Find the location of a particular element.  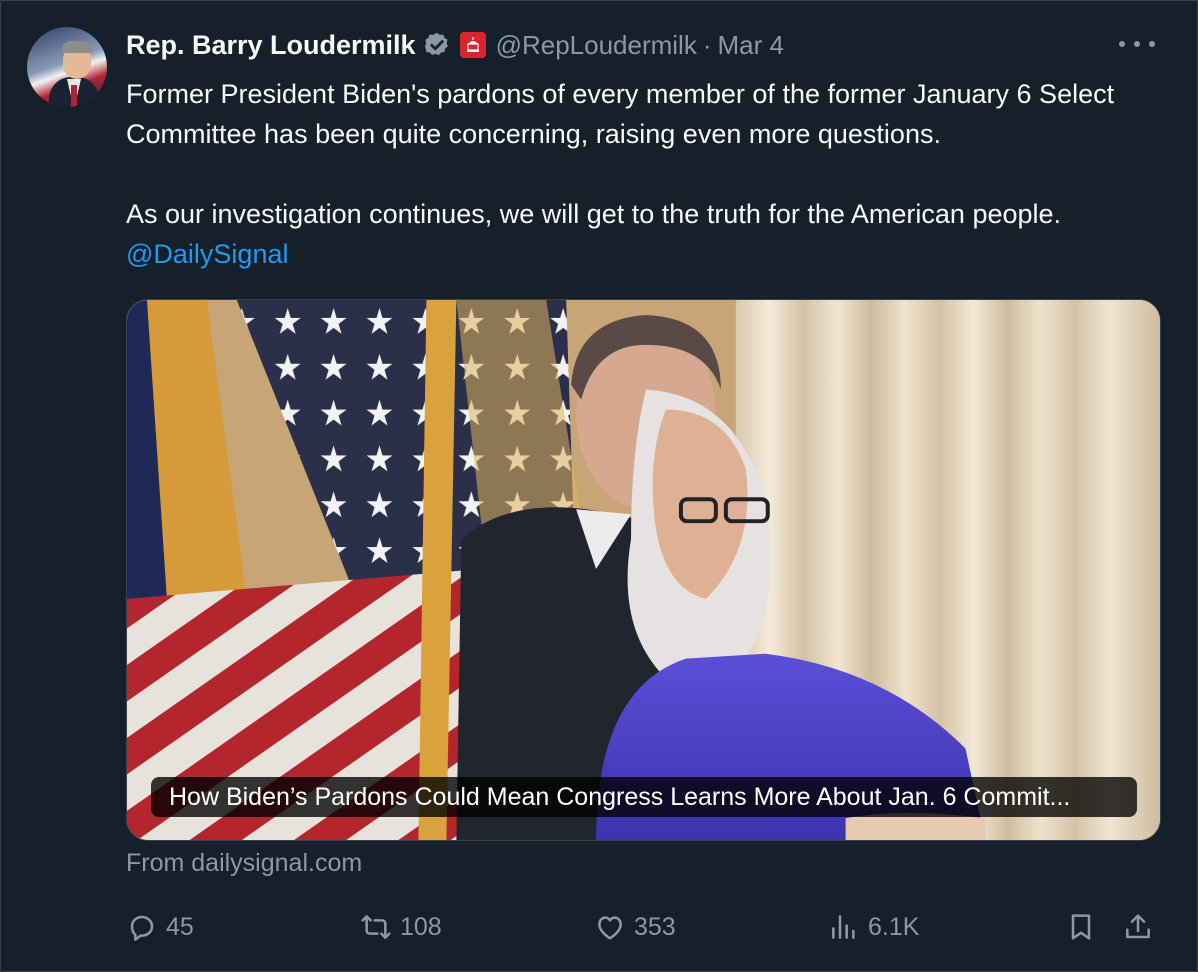

repost-button: 108 is located at coordinates (401, 927).